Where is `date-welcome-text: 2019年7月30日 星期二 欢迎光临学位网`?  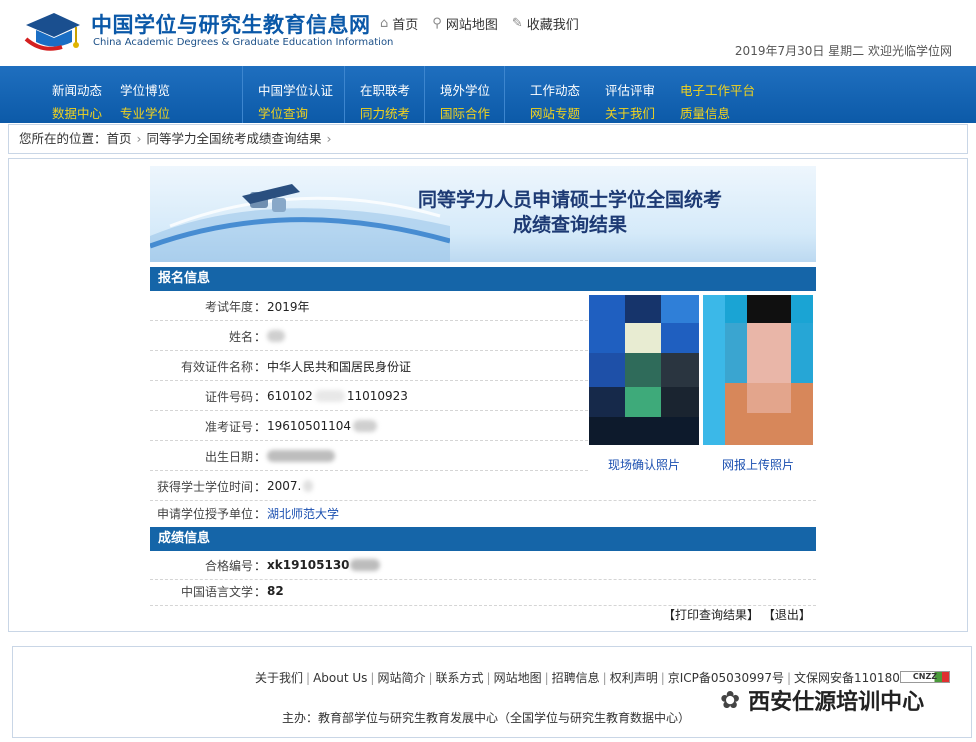 date-welcome-text: 2019年7月30日 星期二 欢迎光临学位网 is located at coordinates (843, 51).